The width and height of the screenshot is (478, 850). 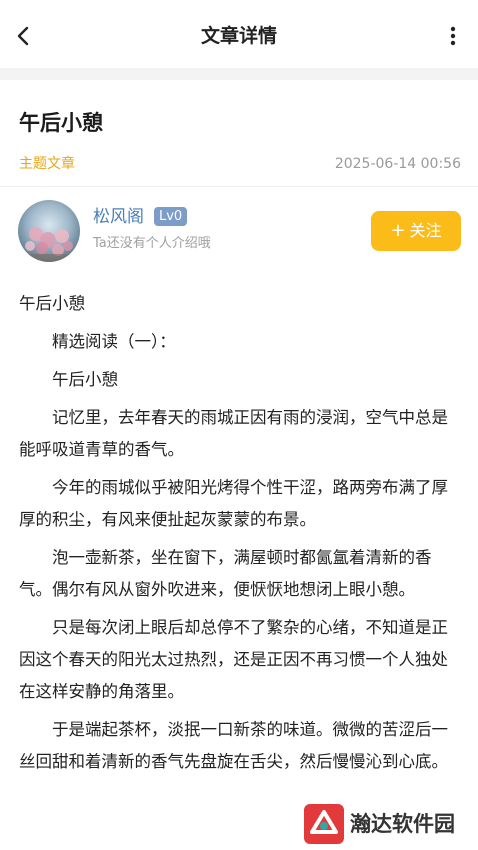 I want to click on author-card: 松风阁 Lv0 Ta还没有个人介绍哦 + 关注, so click(x=239, y=232).